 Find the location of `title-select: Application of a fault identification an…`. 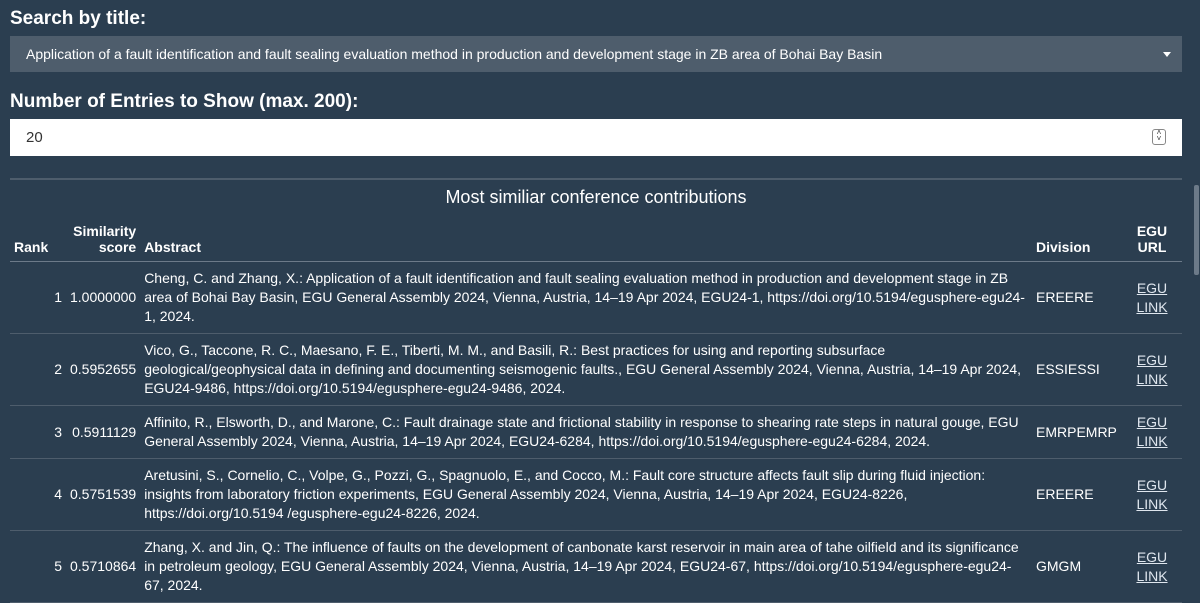

title-select: Application of a fault identification an… is located at coordinates (596, 54).